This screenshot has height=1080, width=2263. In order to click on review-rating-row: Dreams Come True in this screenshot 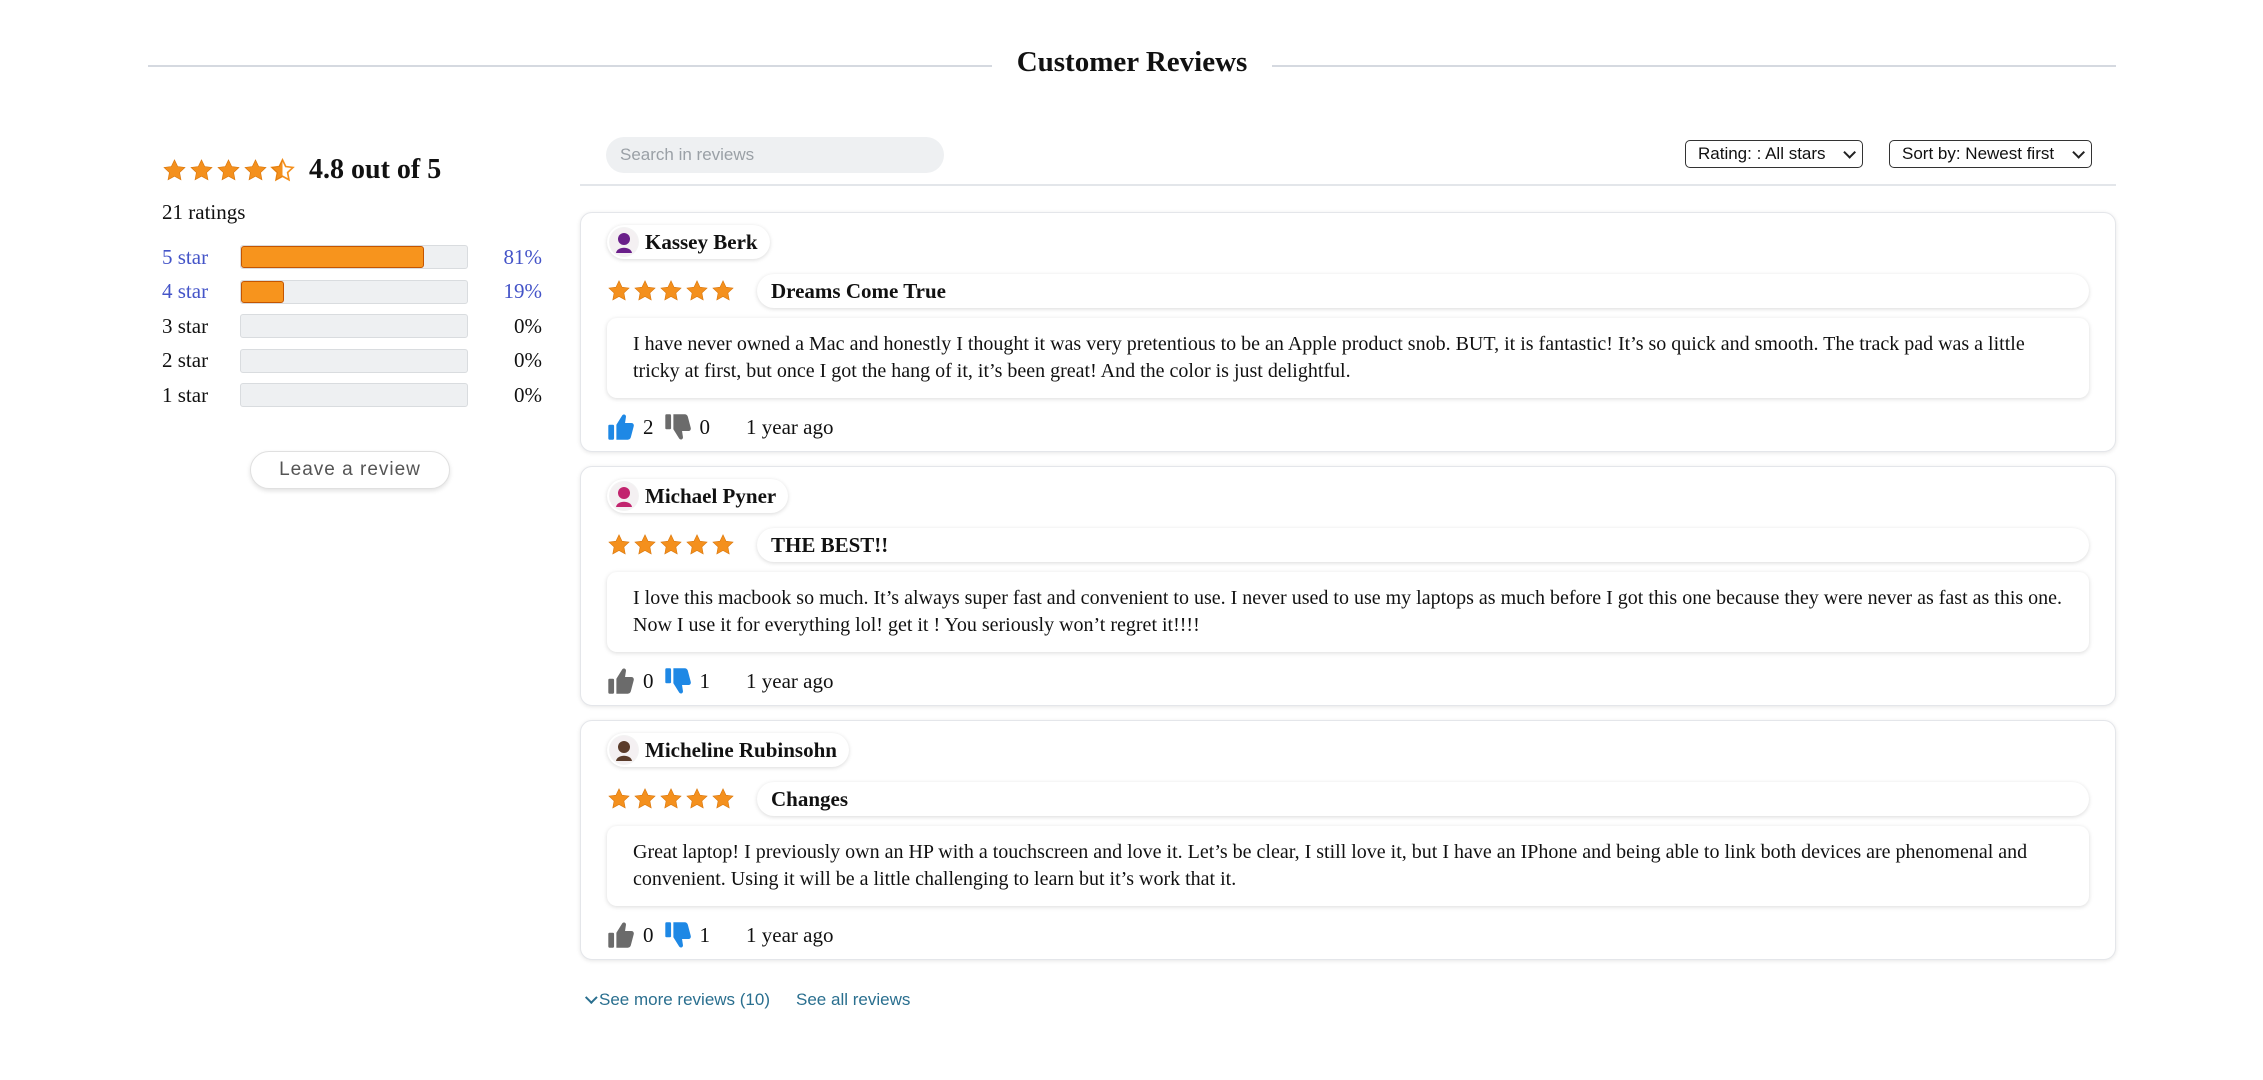, I will do `click(1348, 291)`.